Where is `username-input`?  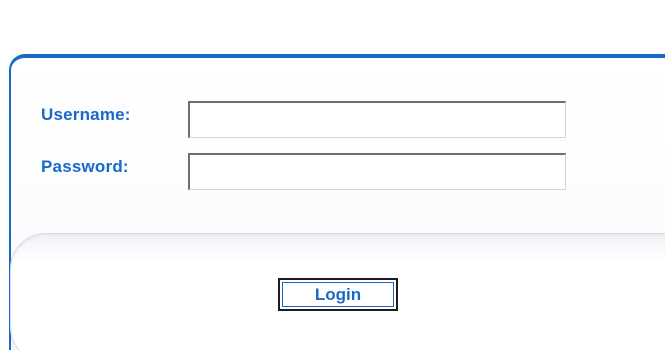 username-input is located at coordinates (377, 119).